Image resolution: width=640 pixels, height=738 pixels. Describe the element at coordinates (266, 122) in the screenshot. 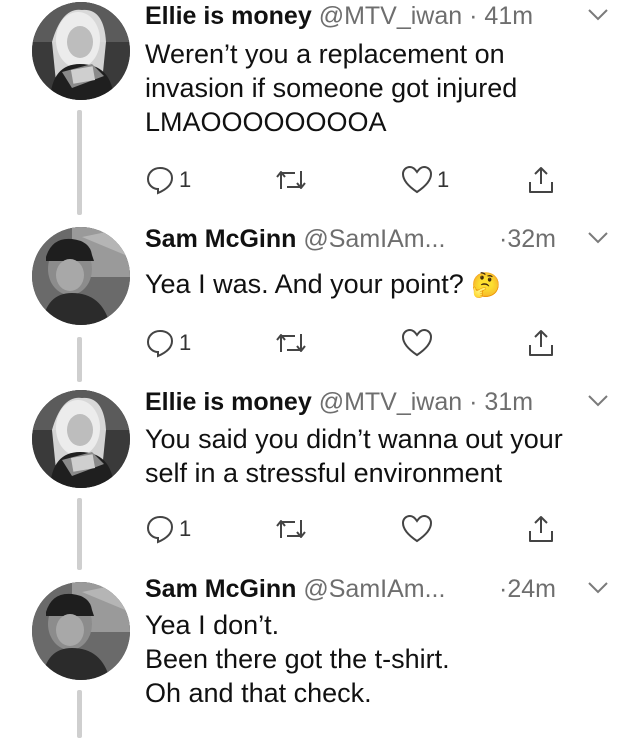

I see `tweet-text-line: LMAOOOOOOOOA` at that location.